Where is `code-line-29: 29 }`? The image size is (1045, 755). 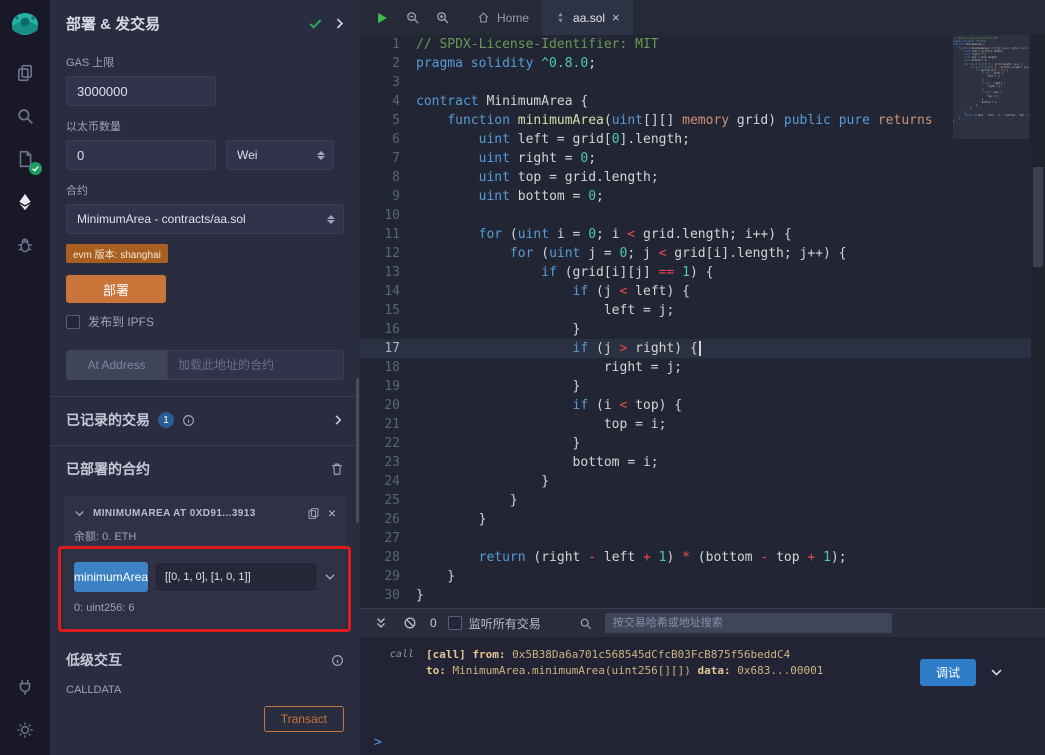 code-line-29: 29 } is located at coordinates (702, 576).